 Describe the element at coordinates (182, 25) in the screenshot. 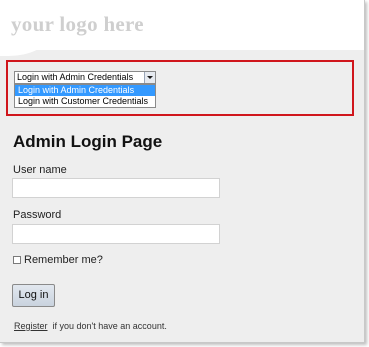

I see `site-header: your logo here` at that location.